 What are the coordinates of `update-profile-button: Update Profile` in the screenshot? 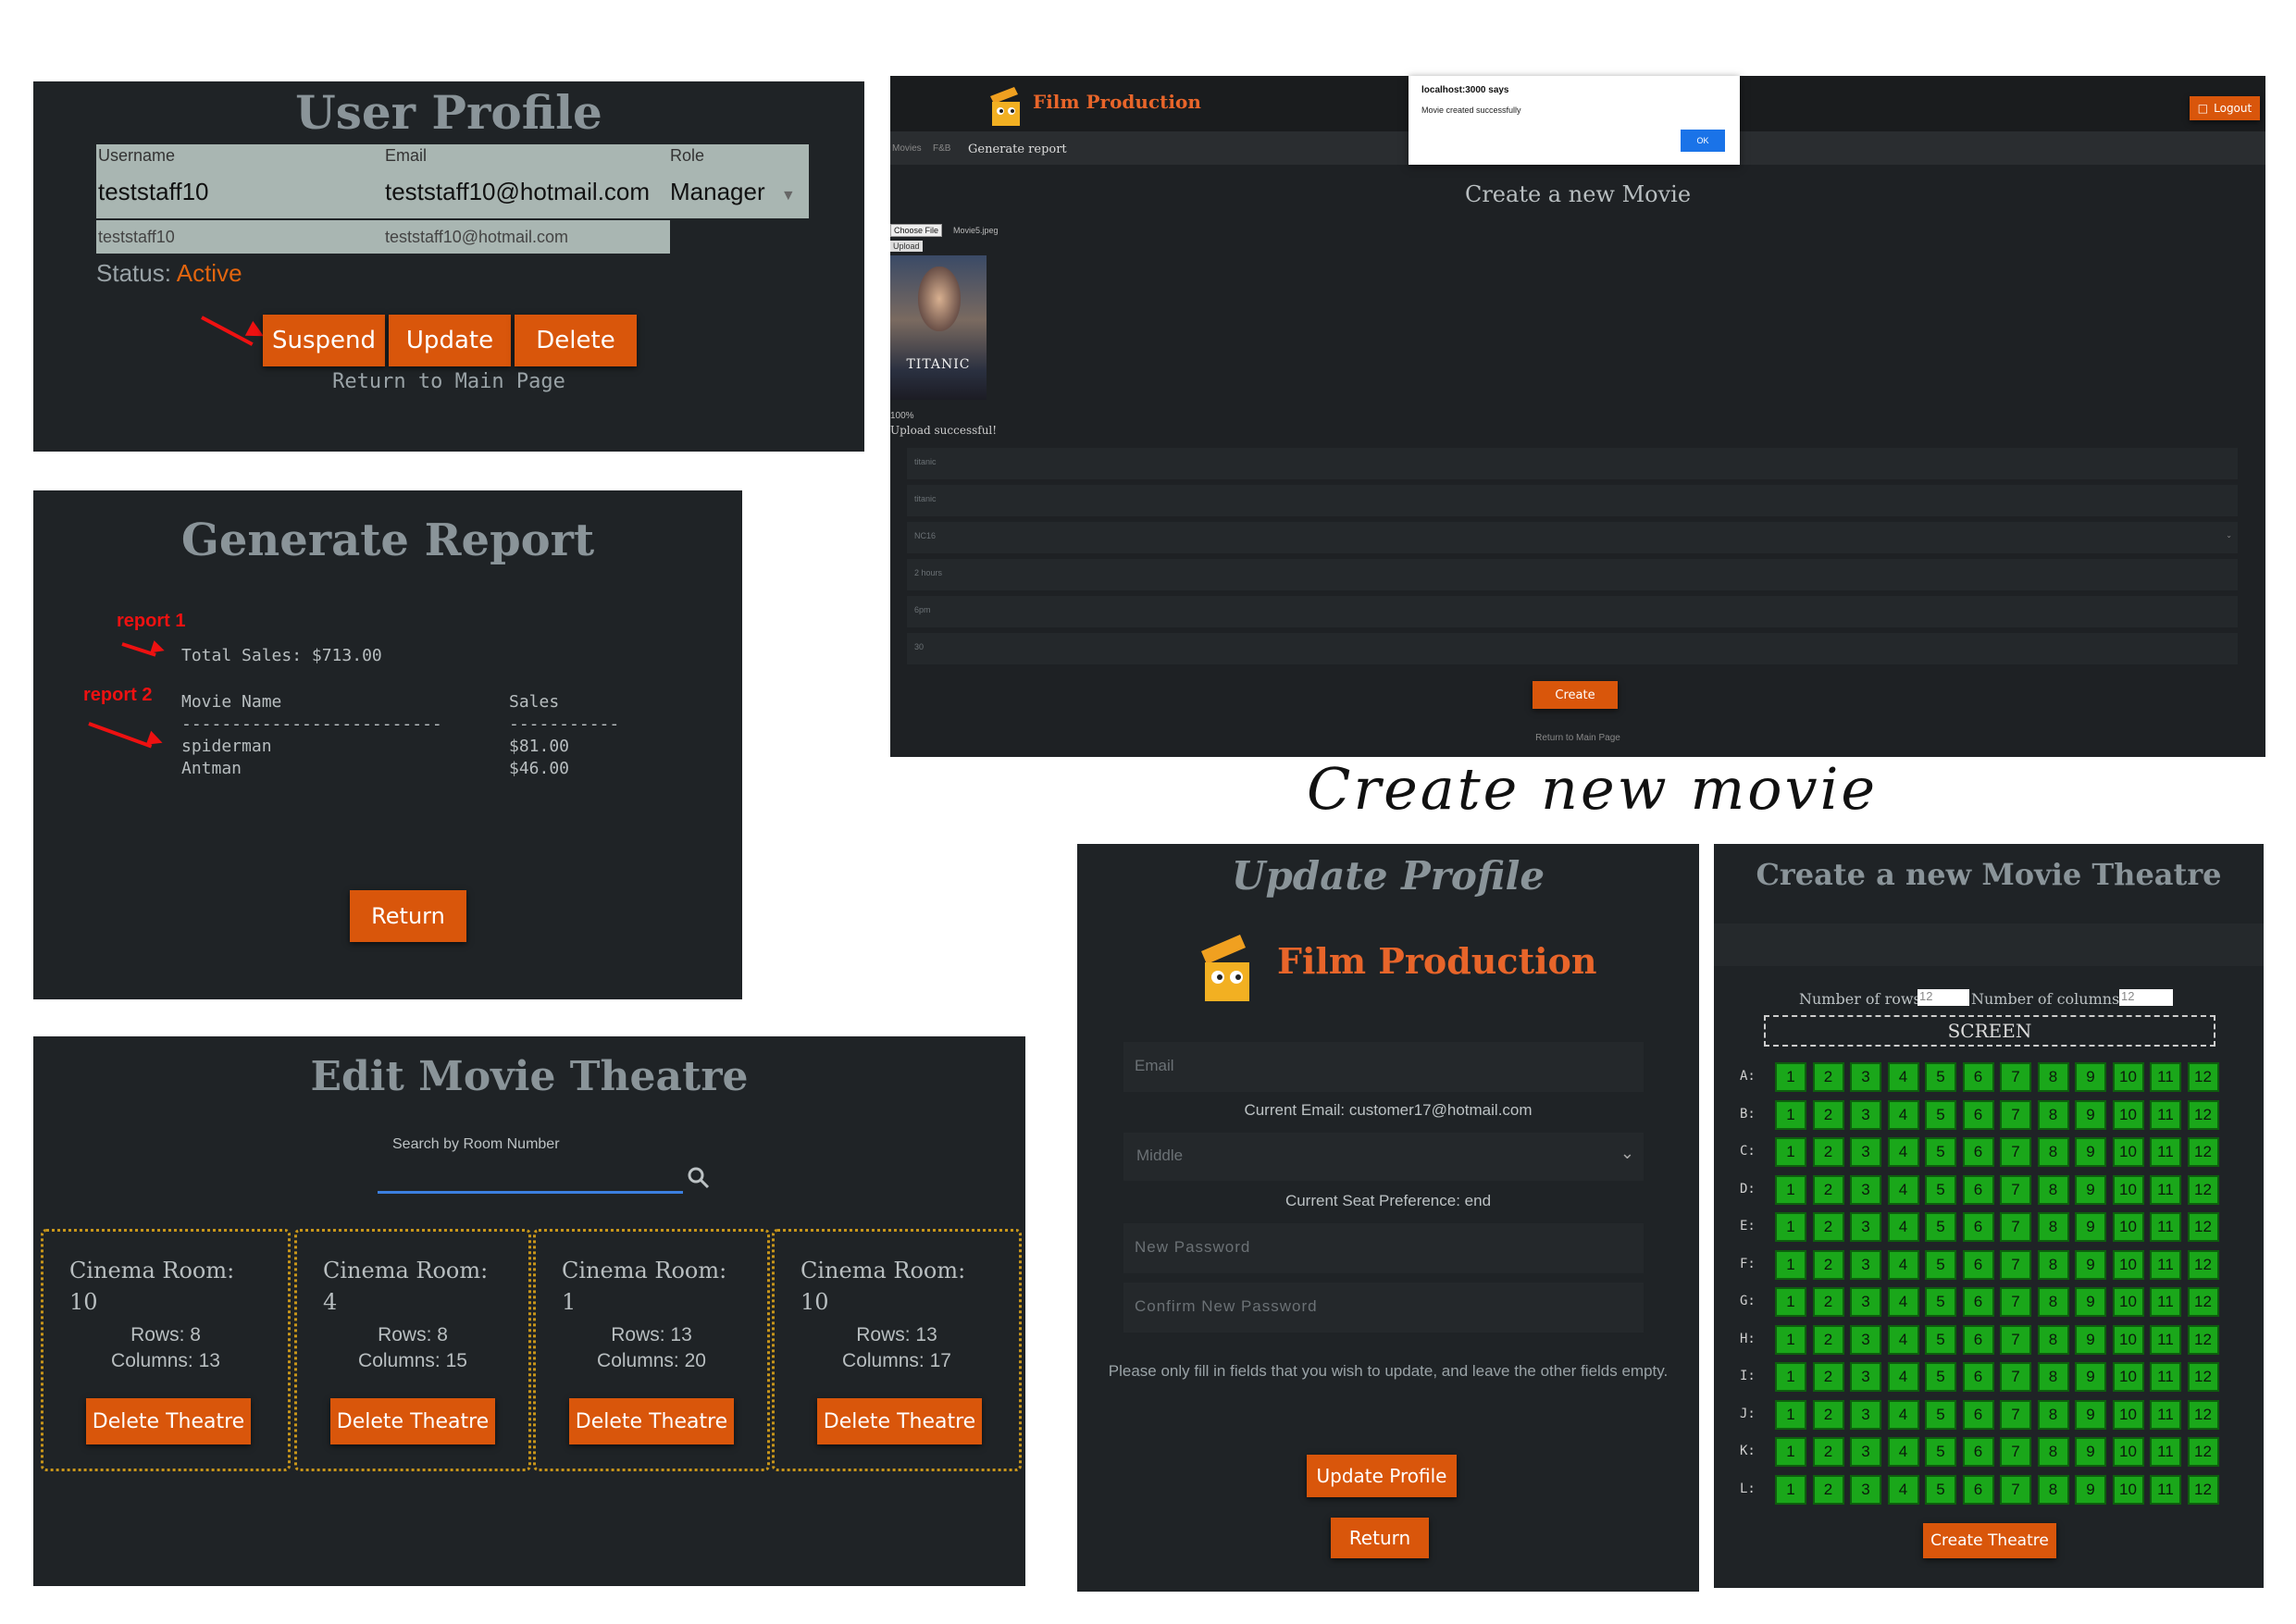 It's located at (1382, 1476).